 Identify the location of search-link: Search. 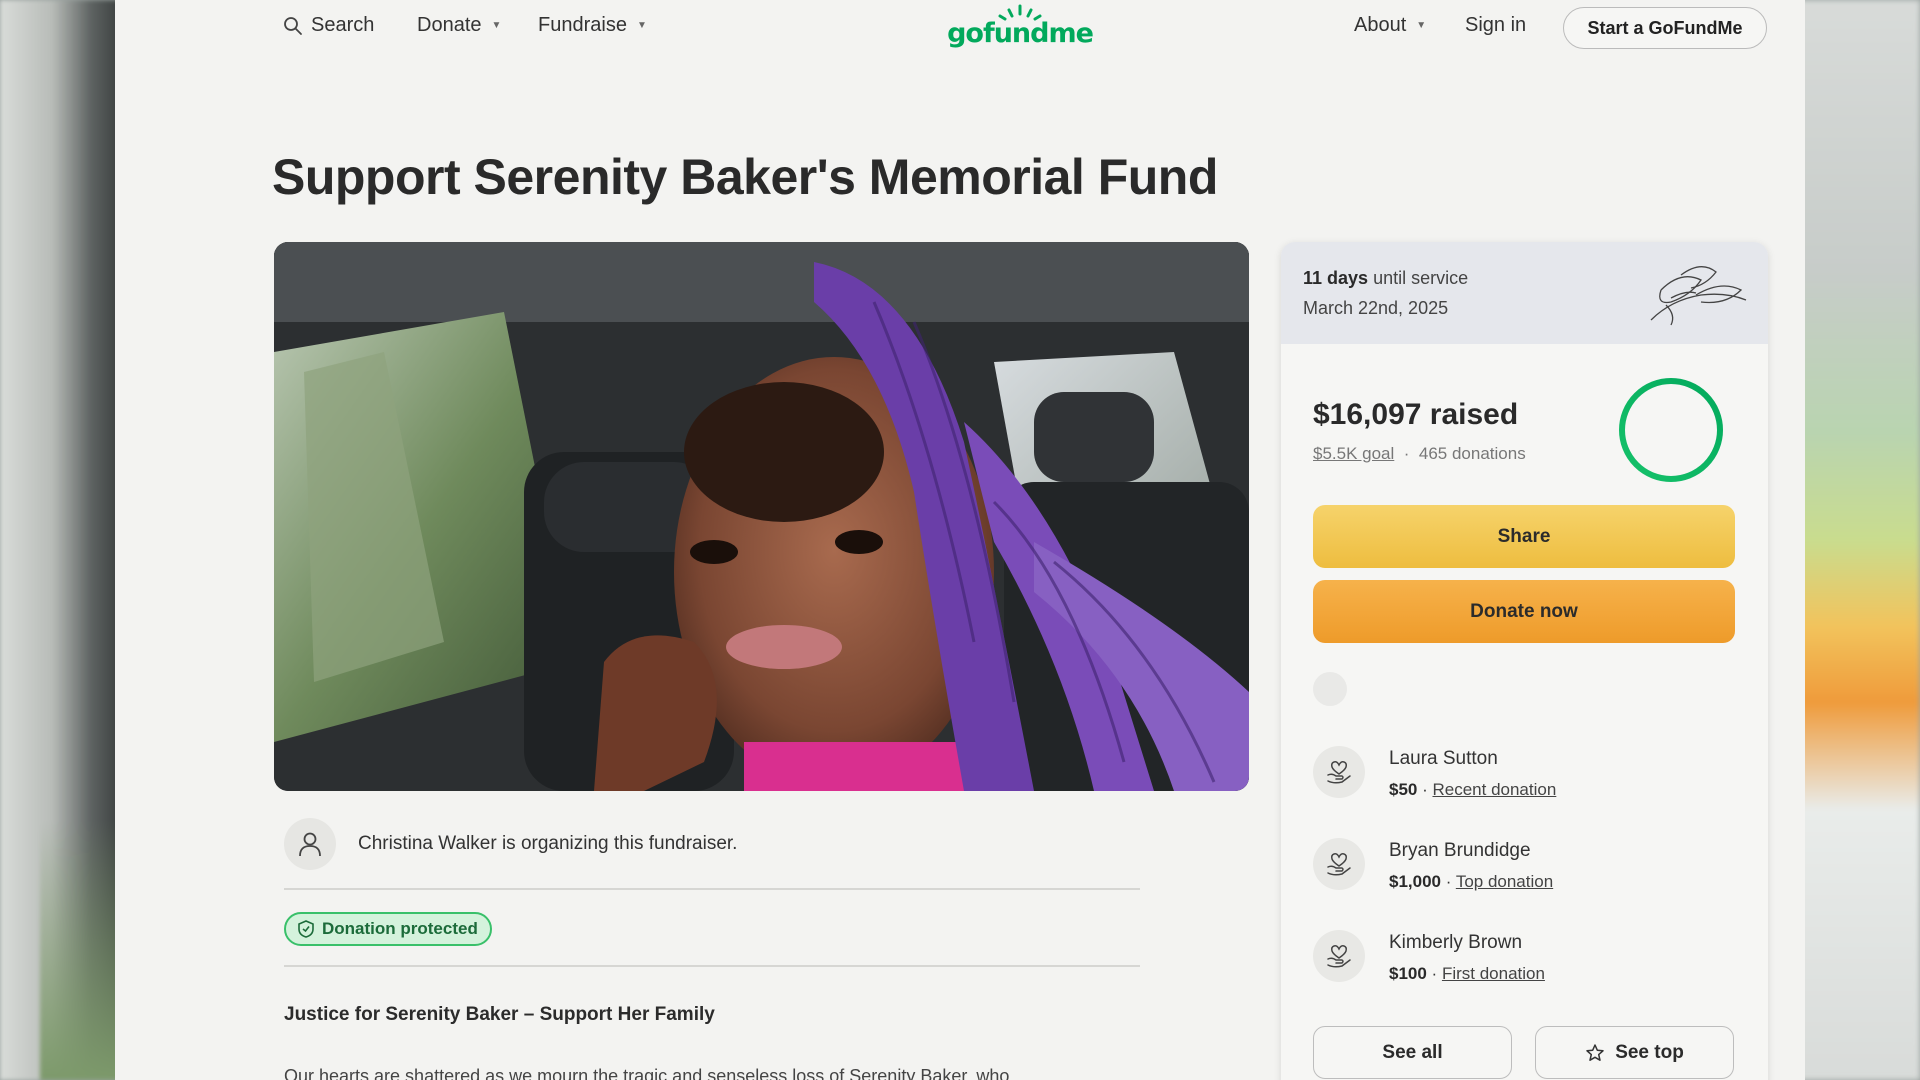
(328, 25).